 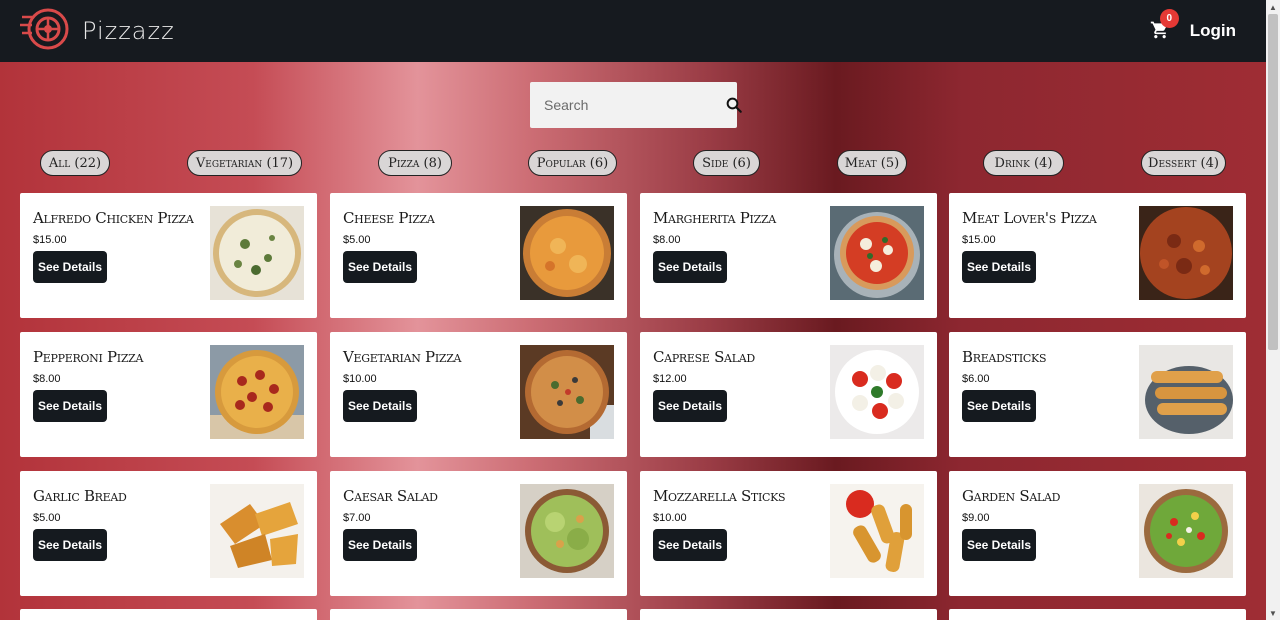 I want to click on product-card: Vegetarian Pizza $10.00 See Details, so click(x=478, y=394).